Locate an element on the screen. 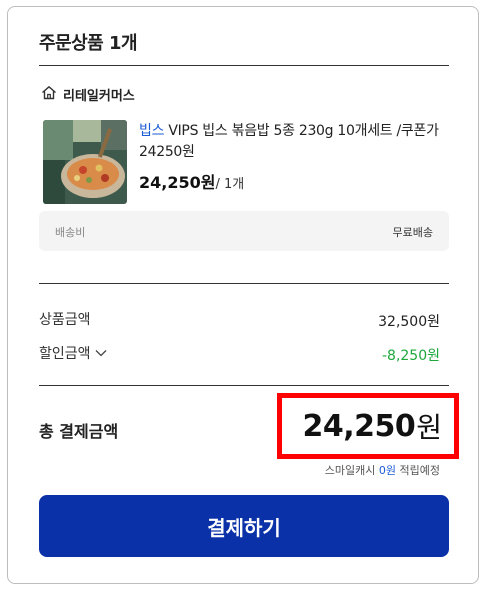 Image resolution: width=485 pixels, height=593 pixels. subtotal-value: 32,500원 is located at coordinates (409, 322).